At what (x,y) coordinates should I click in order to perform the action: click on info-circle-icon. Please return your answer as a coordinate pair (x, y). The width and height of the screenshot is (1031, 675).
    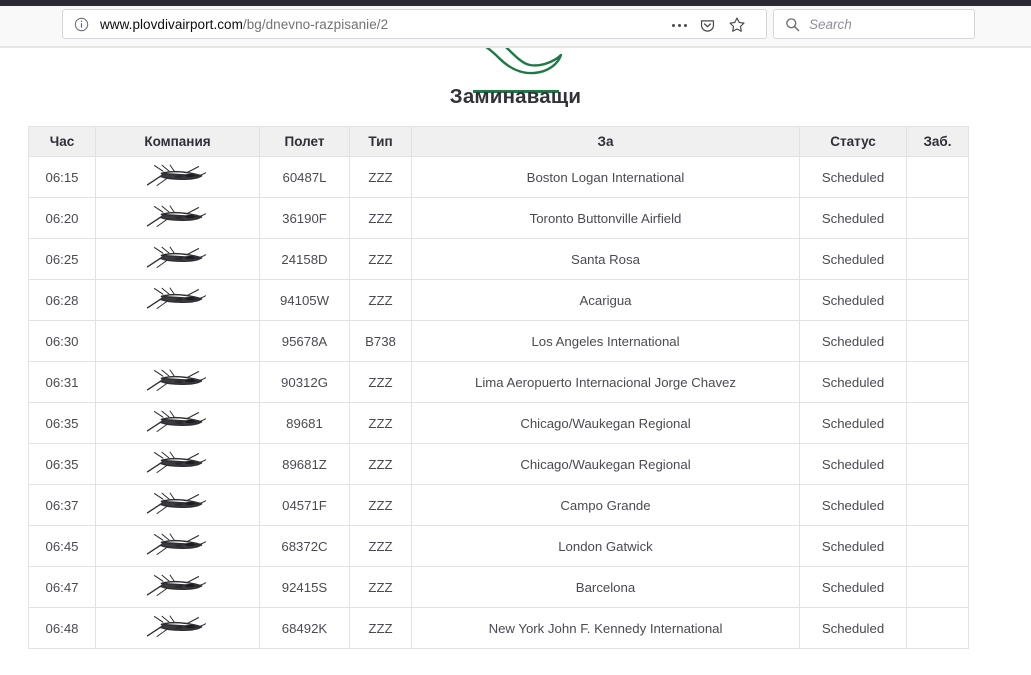
    Looking at the image, I should click on (81, 24).